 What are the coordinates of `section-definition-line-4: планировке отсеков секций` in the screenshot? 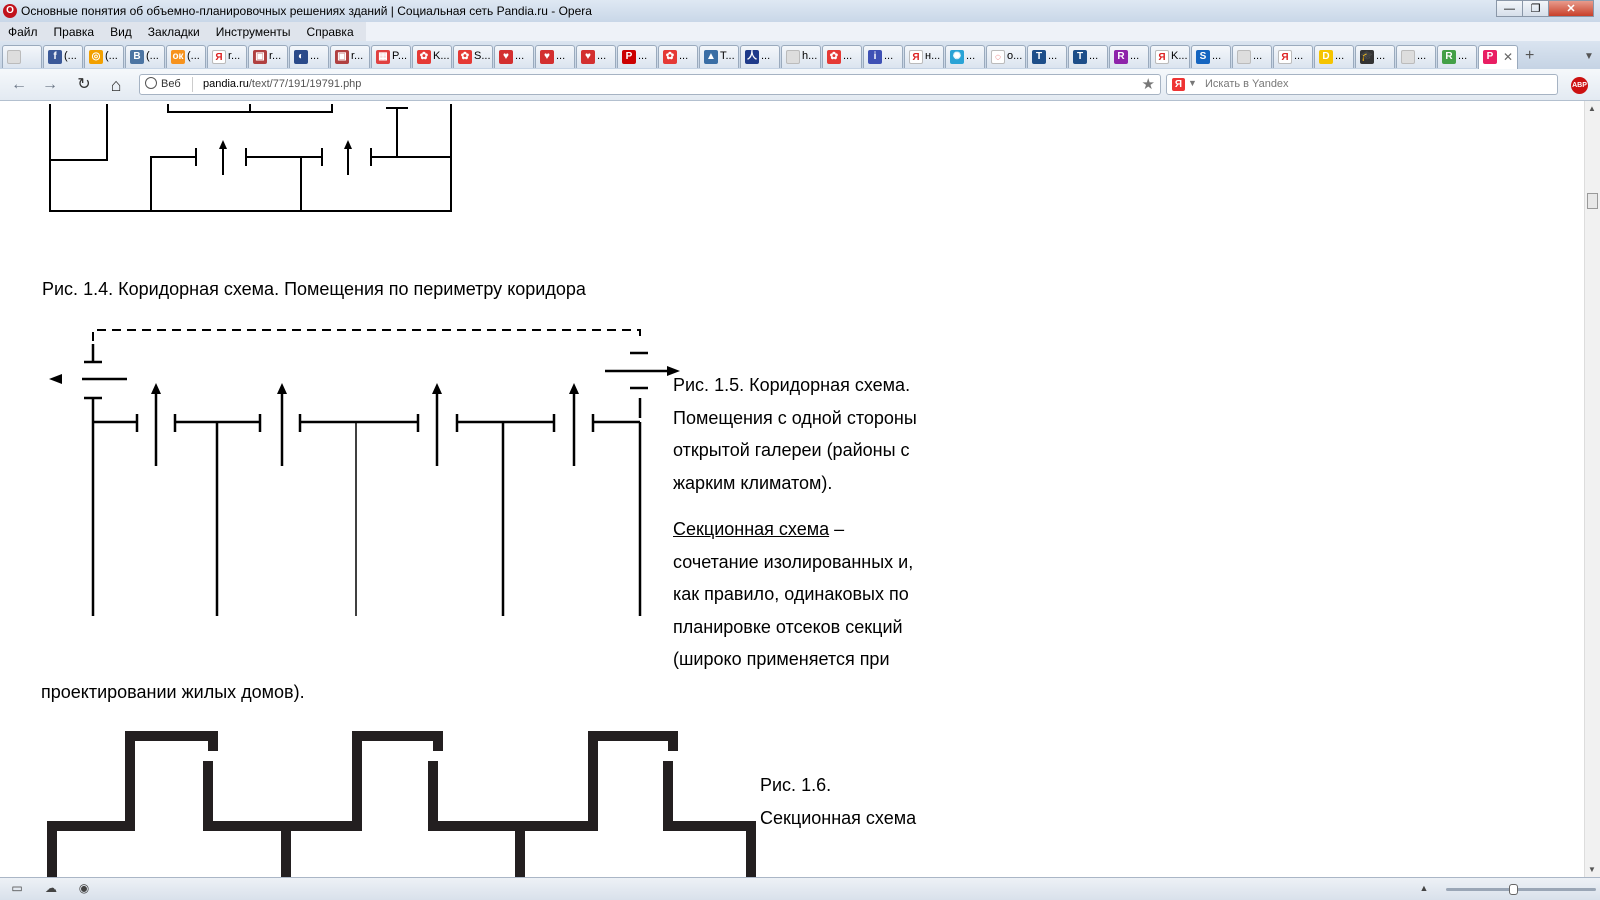 It's located at (788, 626).